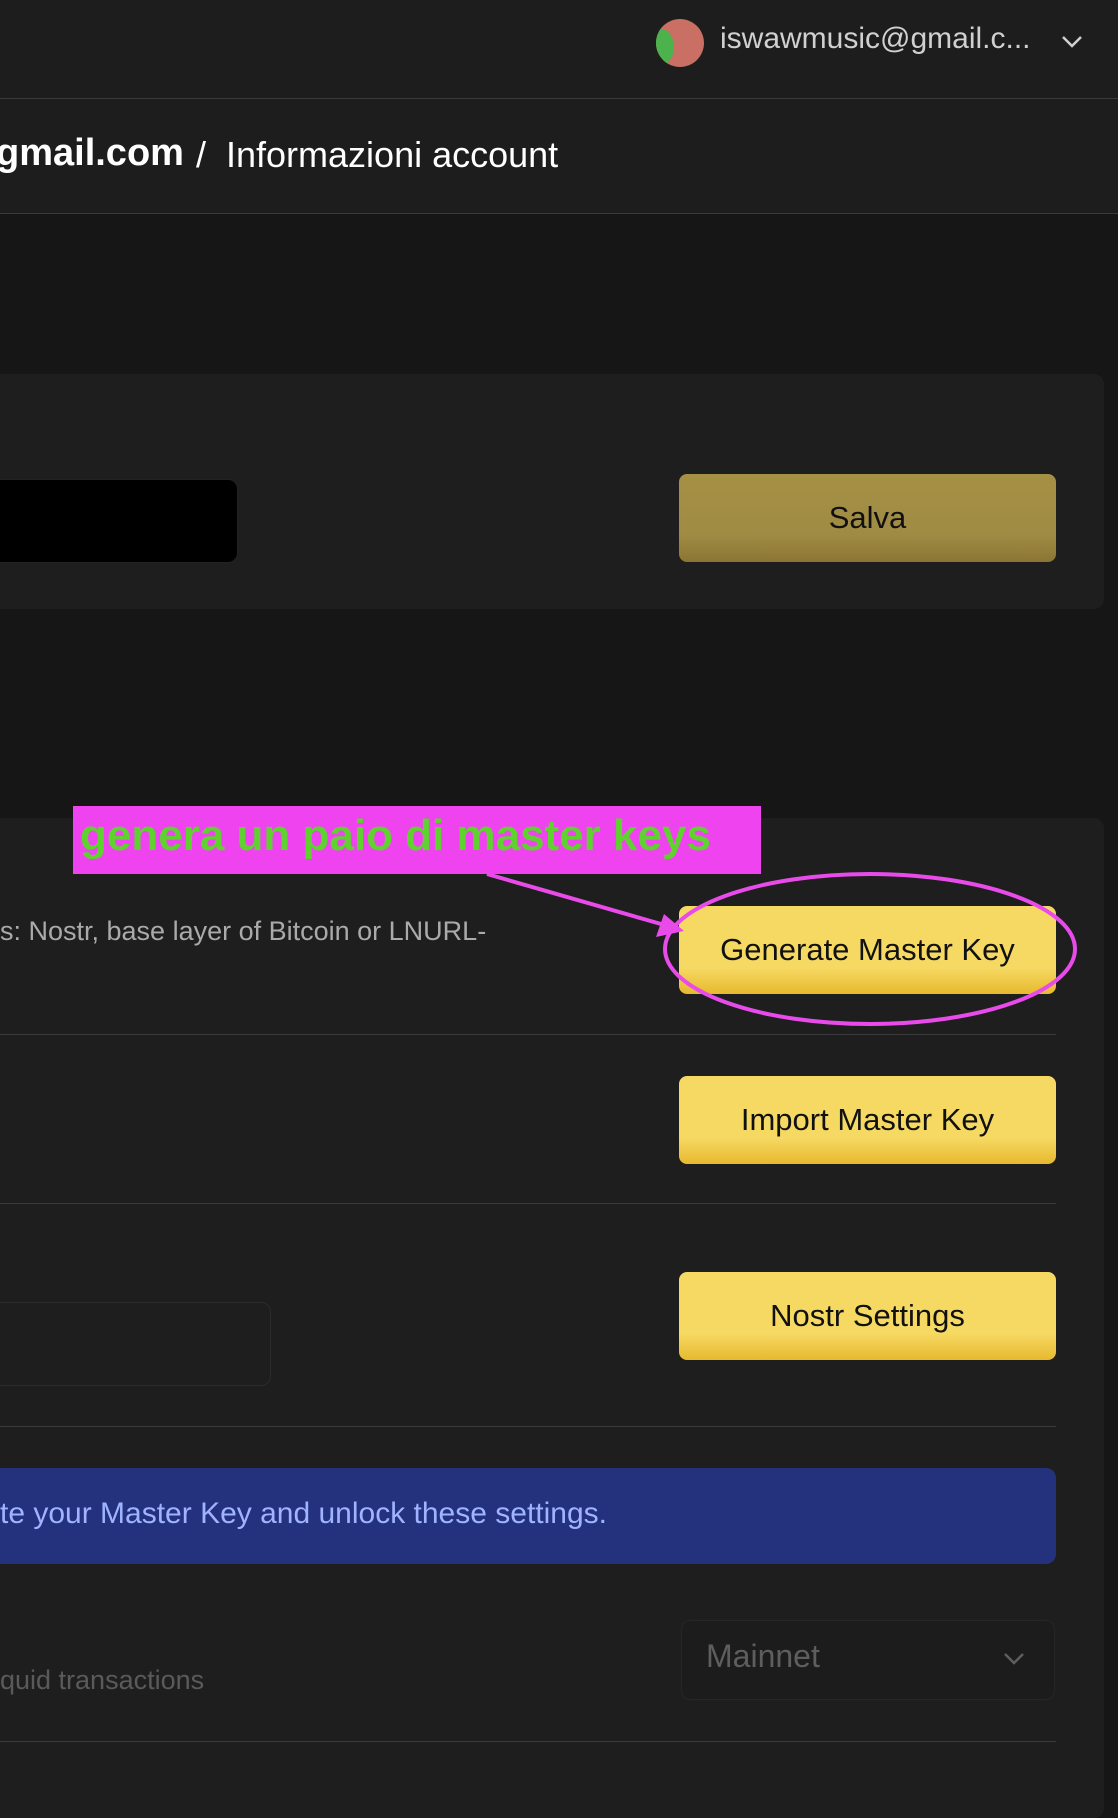 This screenshot has width=1118, height=1818. What do you see at coordinates (680, 43) in the screenshot?
I see `avatar` at bounding box center [680, 43].